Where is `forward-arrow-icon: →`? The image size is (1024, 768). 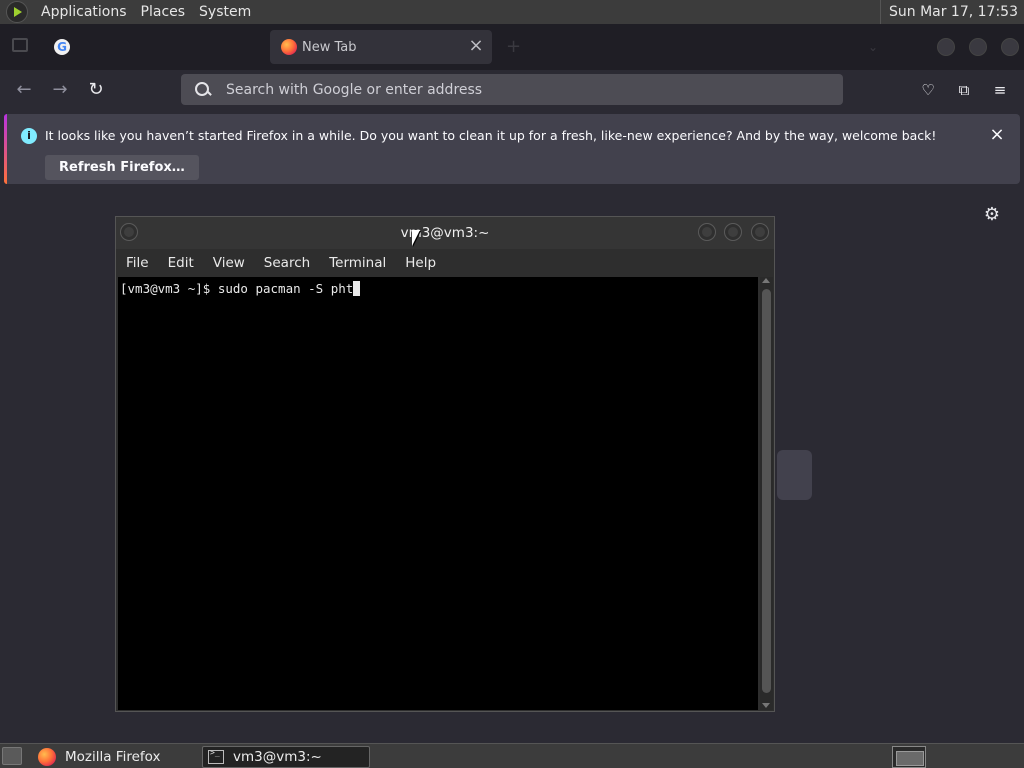
forward-arrow-icon: → is located at coordinates (60, 90).